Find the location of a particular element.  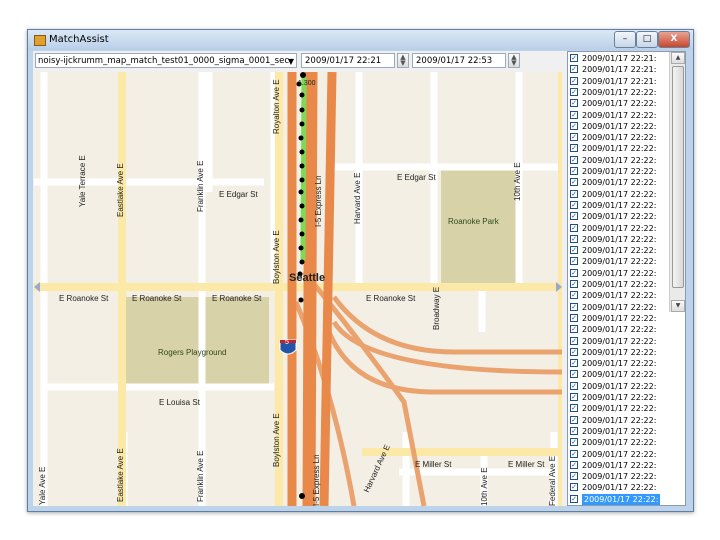

dropdown-arrow-icon: ▼ is located at coordinates (291, 60).